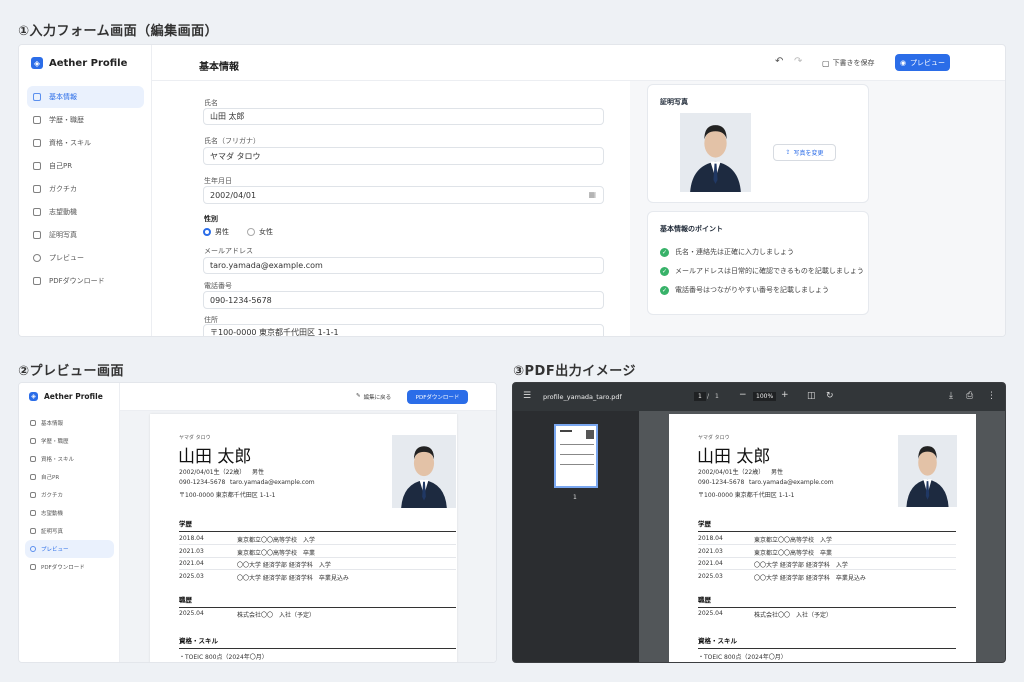 The image size is (1024, 682). What do you see at coordinates (33, 423) in the screenshot?
I see `user-icon` at bounding box center [33, 423].